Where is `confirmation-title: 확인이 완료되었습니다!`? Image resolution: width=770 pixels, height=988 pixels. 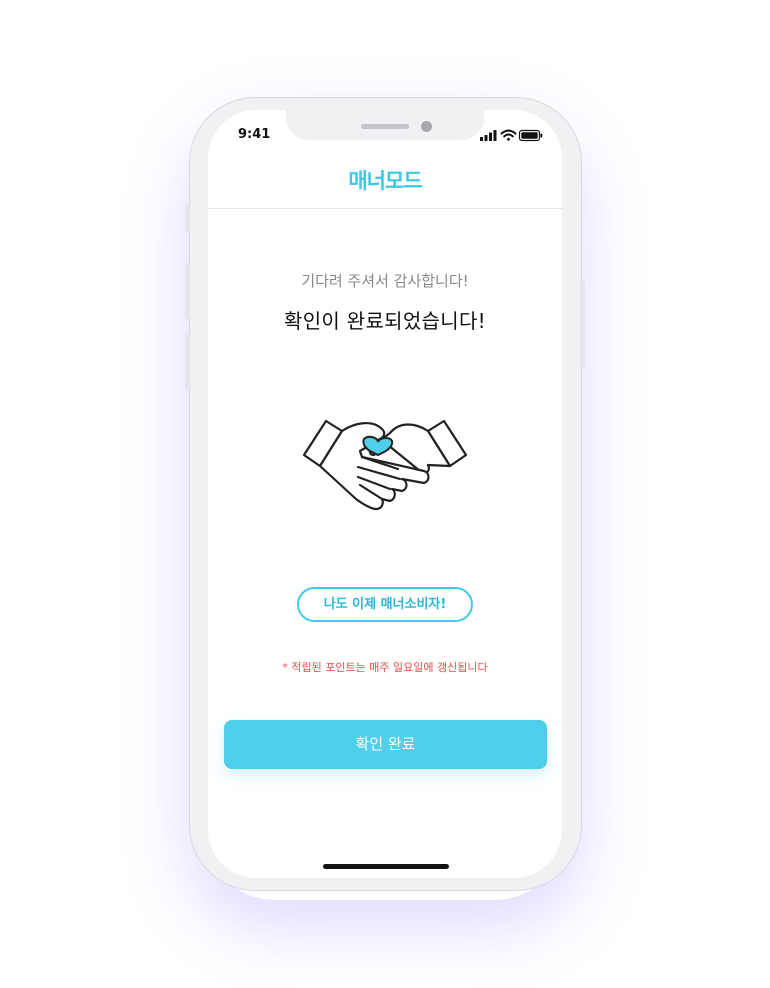
confirmation-title: 확인이 완료되었습니다! is located at coordinates (385, 321).